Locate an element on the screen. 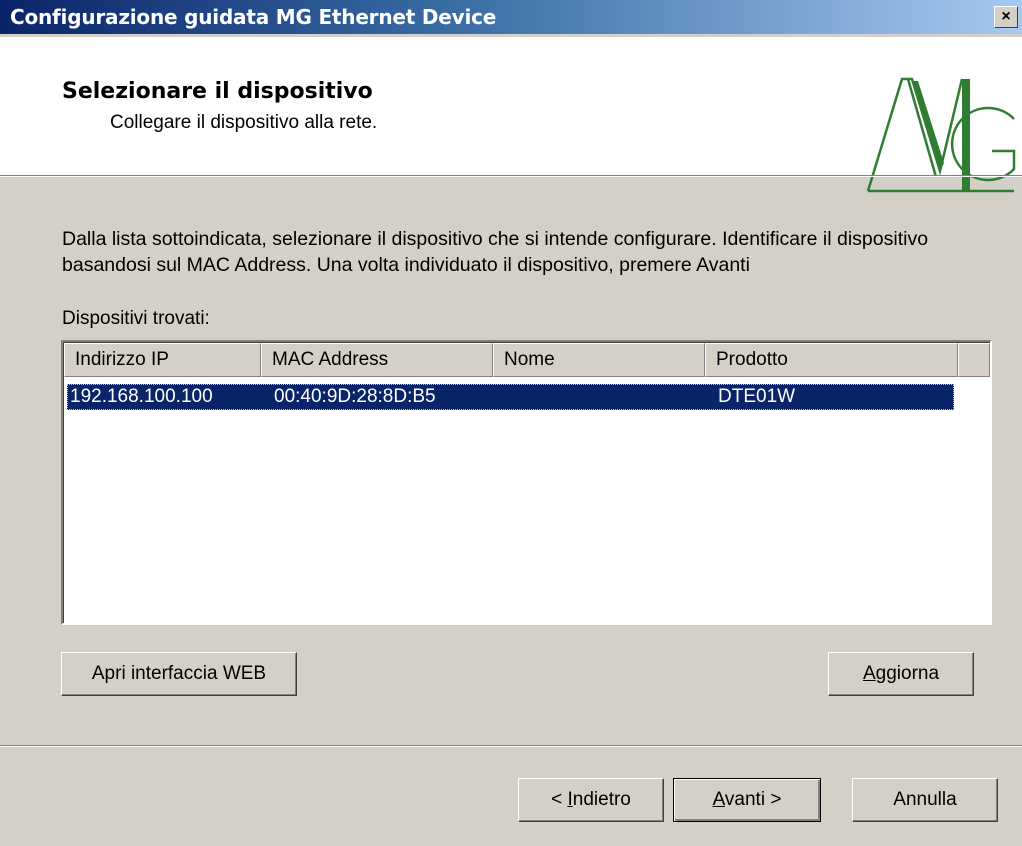 This screenshot has height=846, width=1022. close-button: × is located at coordinates (1006, 17).